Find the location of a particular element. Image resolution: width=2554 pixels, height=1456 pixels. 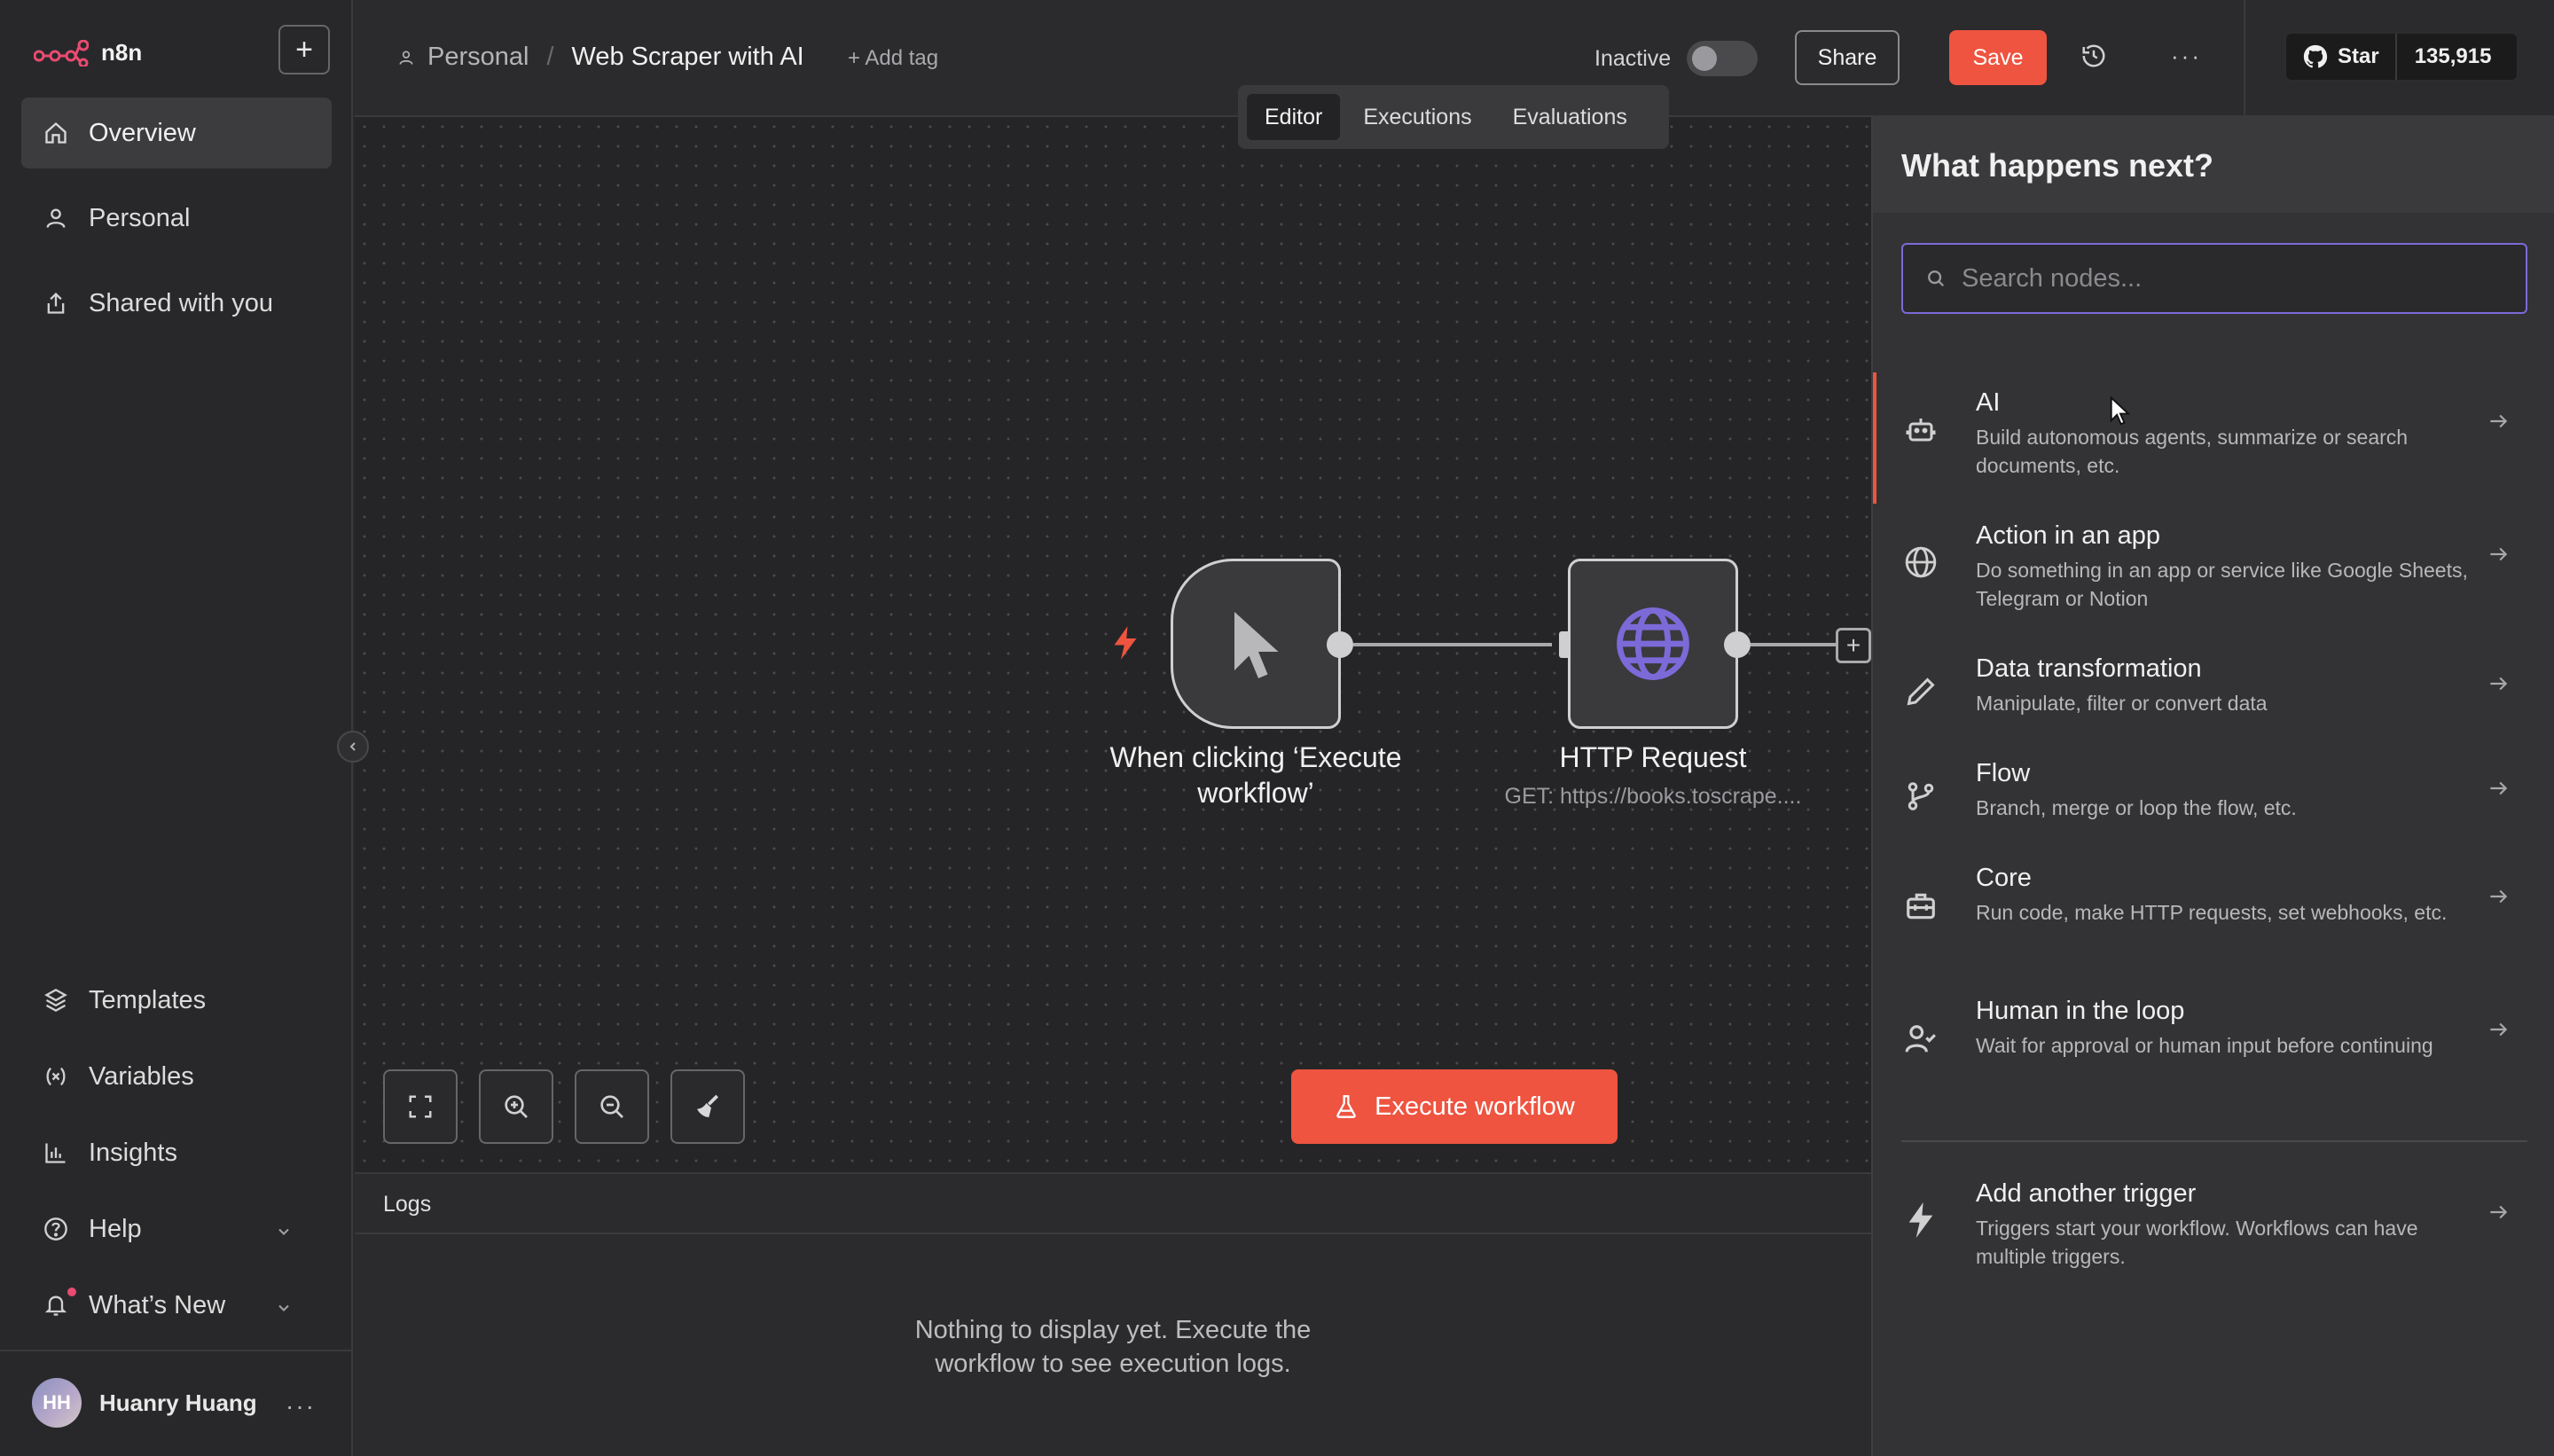

tab-evaluations: Evaluations is located at coordinates (1570, 117).